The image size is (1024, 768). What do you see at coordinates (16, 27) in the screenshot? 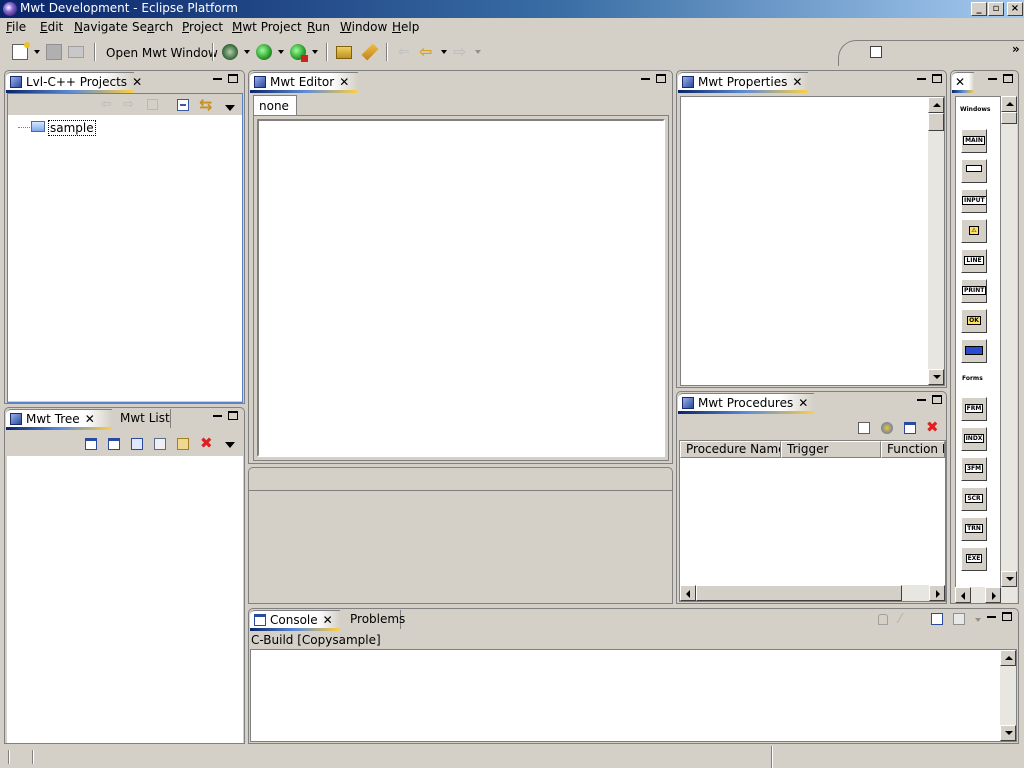
I see `menu-file: File` at bounding box center [16, 27].